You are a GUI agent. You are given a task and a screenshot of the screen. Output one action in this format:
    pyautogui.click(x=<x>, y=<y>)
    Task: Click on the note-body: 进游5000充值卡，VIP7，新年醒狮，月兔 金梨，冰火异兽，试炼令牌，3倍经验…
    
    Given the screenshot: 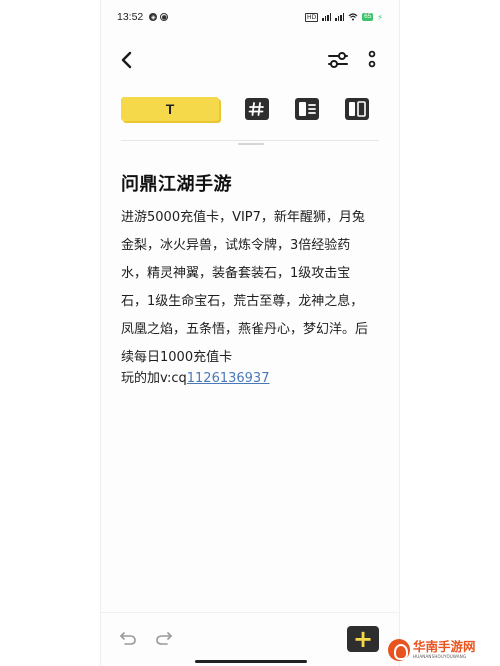 What is the action you would take?
    pyautogui.click(x=252, y=288)
    